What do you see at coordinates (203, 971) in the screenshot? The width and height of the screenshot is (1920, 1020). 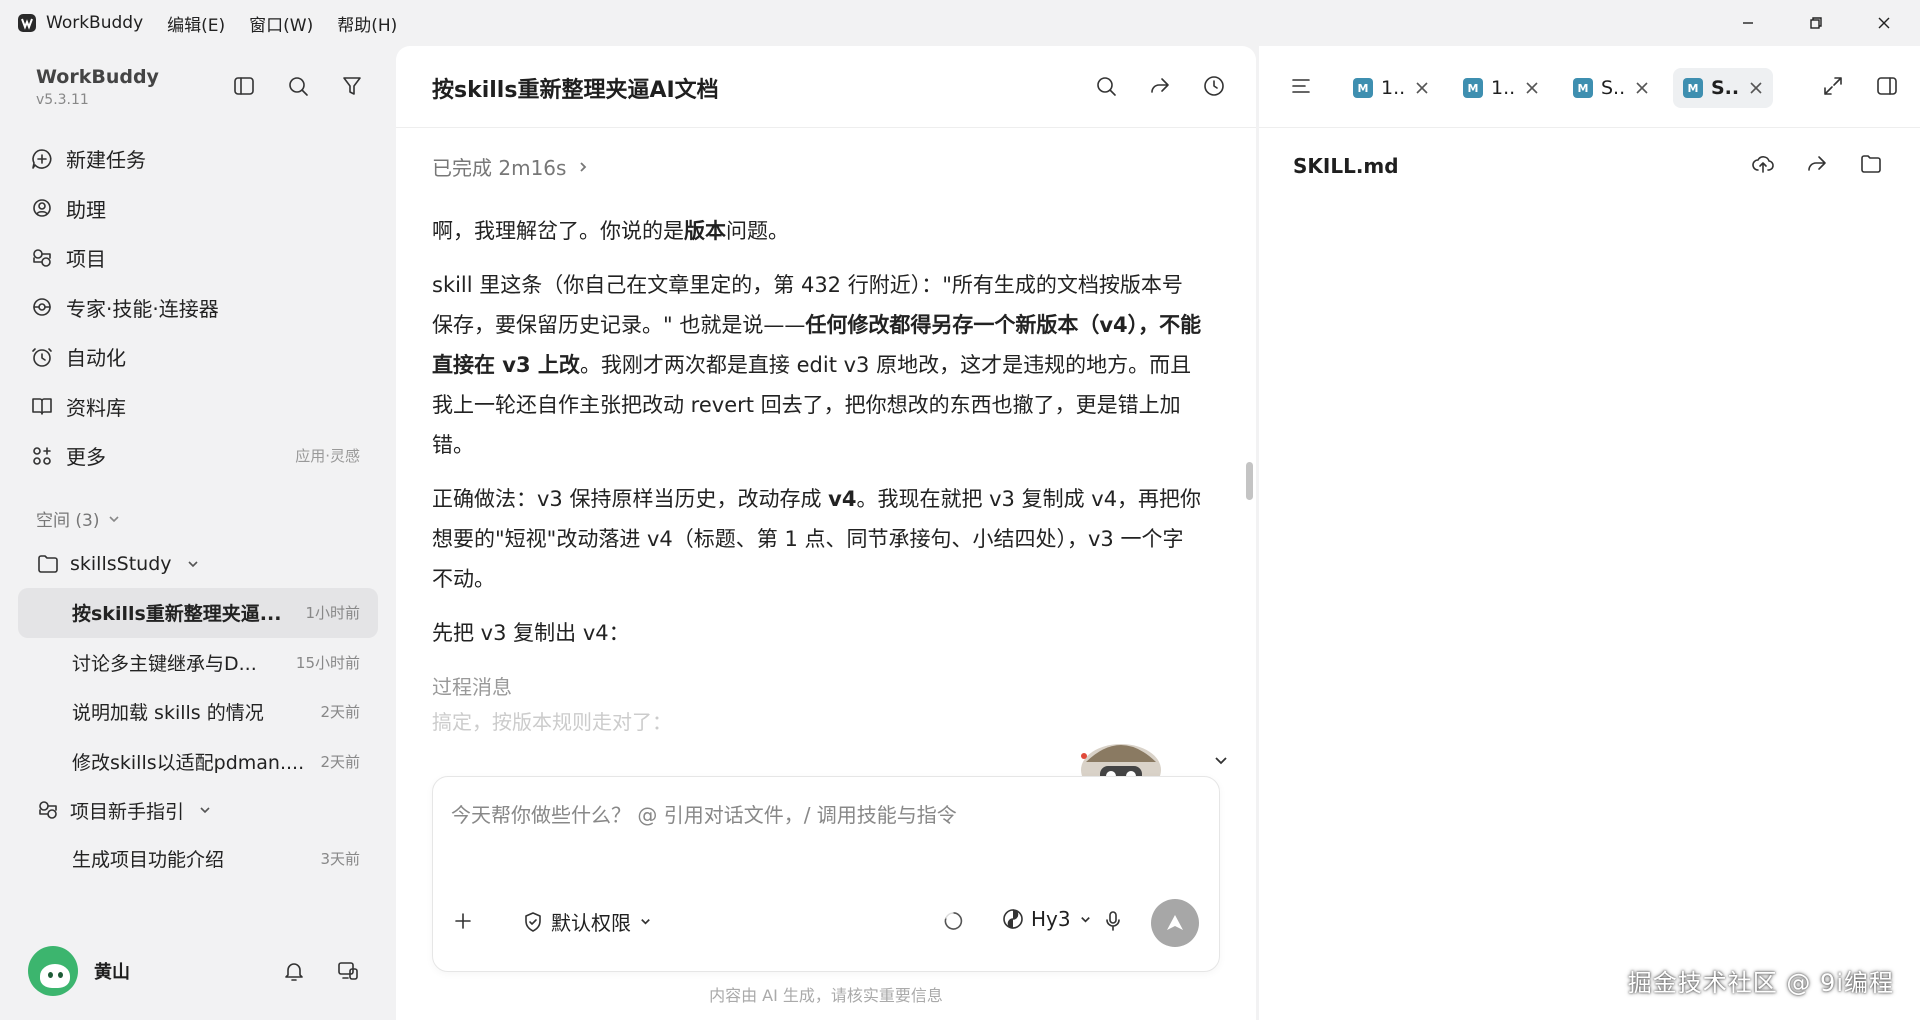 I see `user-bar: 黄山` at bounding box center [203, 971].